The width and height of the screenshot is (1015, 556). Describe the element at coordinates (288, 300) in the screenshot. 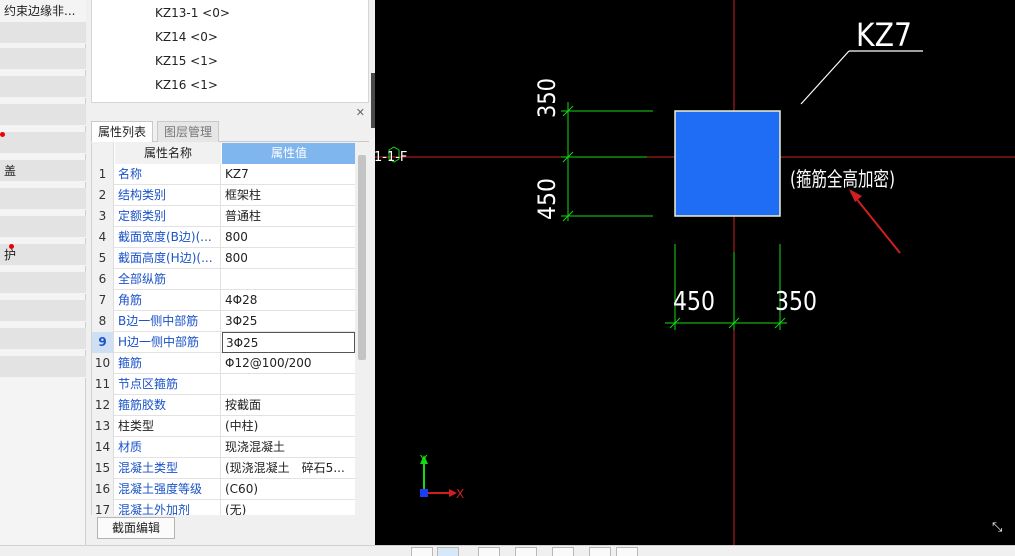

I see `property-value: 4Φ28` at that location.